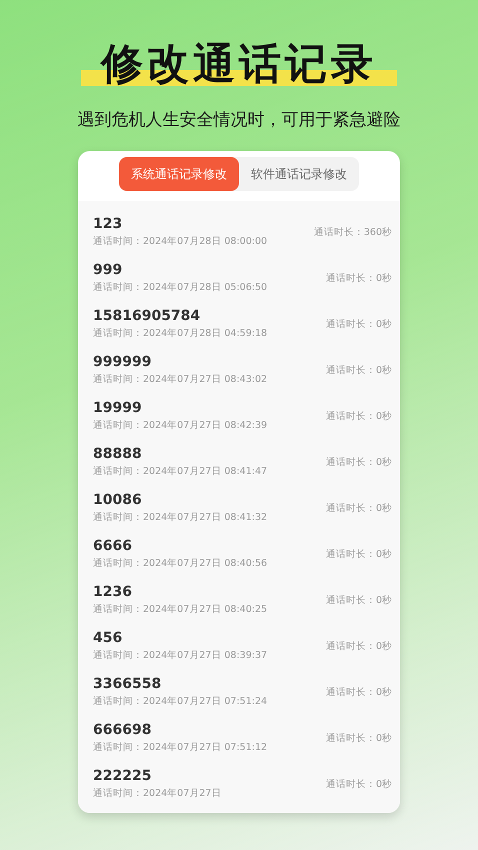 The height and width of the screenshot is (850, 478). Describe the element at coordinates (353, 232) in the screenshot. I see `call-duration: 通话时长：360秒` at that location.